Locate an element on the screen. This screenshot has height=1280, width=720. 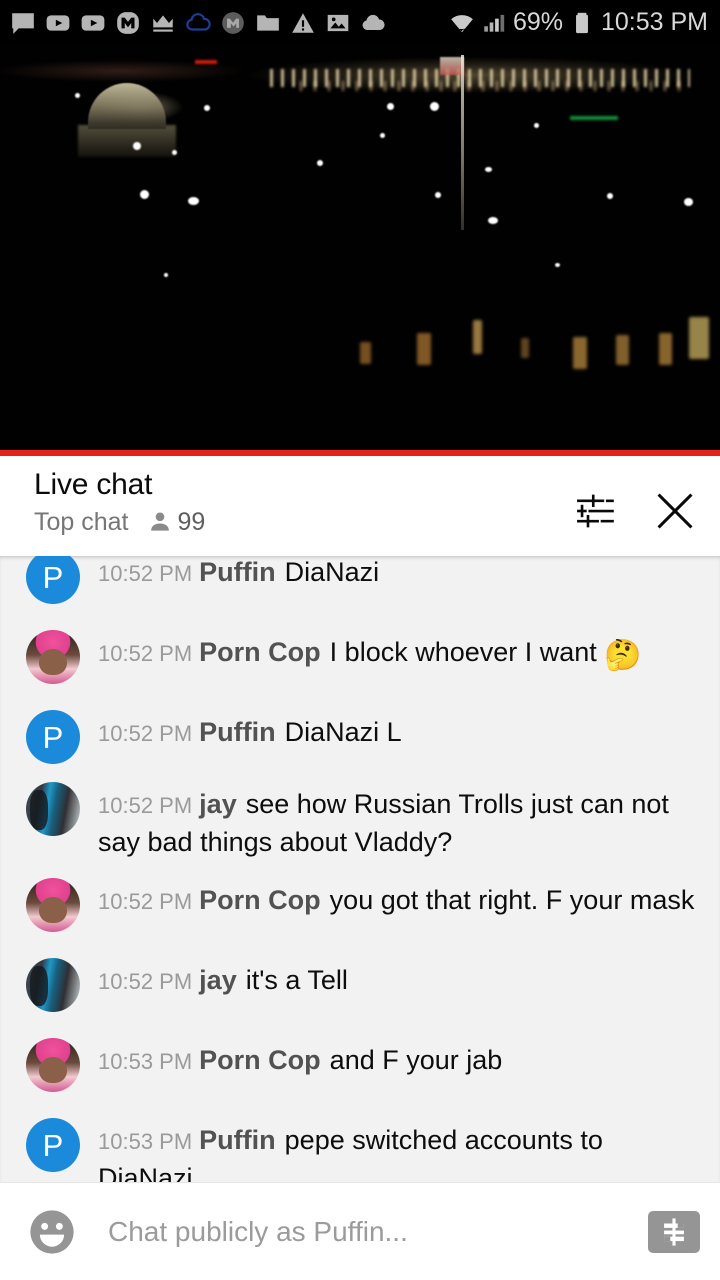
monero-icon is located at coordinates (128, 22).